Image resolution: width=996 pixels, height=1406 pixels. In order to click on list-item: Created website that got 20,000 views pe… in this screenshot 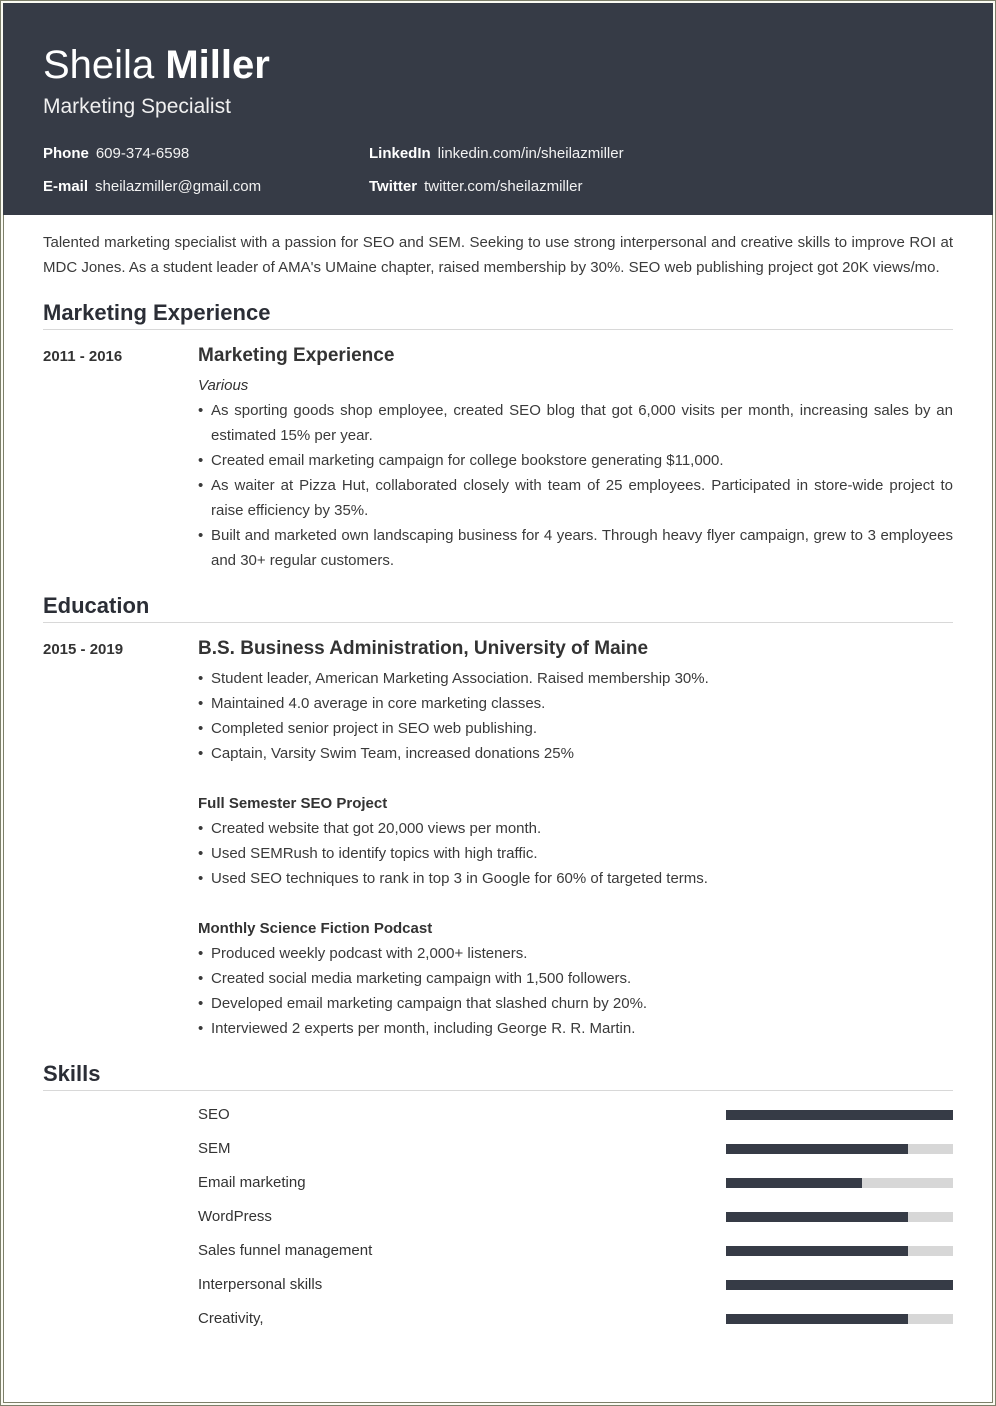, I will do `click(575, 828)`.